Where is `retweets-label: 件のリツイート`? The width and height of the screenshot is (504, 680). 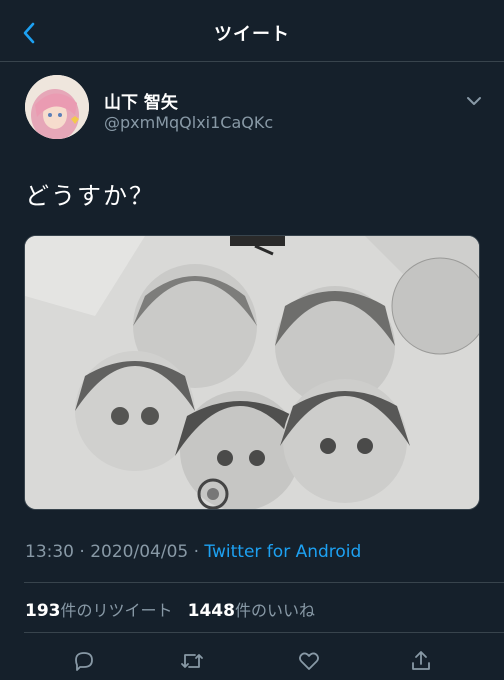
retweets-label: 件のリツイート is located at coordinates (116, 610).